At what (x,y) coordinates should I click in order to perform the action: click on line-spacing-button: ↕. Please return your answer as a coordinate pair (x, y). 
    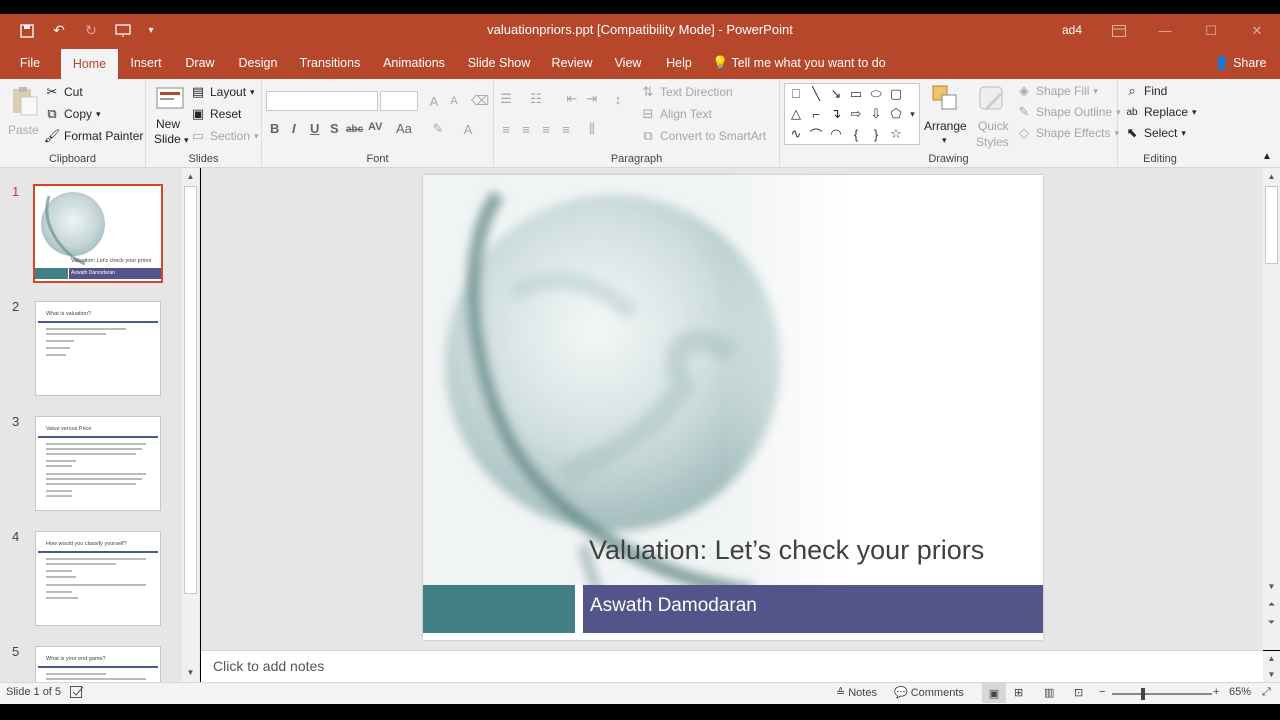
    Looking at the image, I should click on (618, 99).